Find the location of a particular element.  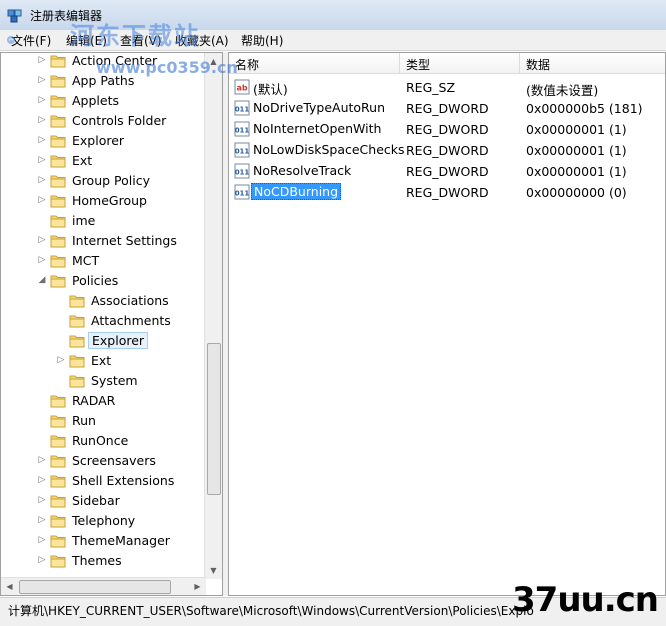

value-data: 0x00000000 (0) is located at coordinates (576, 192).